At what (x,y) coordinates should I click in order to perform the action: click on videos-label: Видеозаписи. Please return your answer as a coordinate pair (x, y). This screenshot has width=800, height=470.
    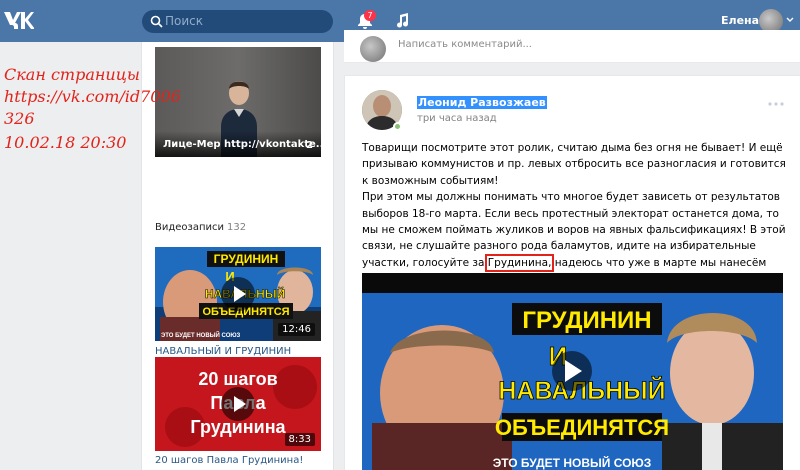
    Looking at the image, I should click on (190, 227).